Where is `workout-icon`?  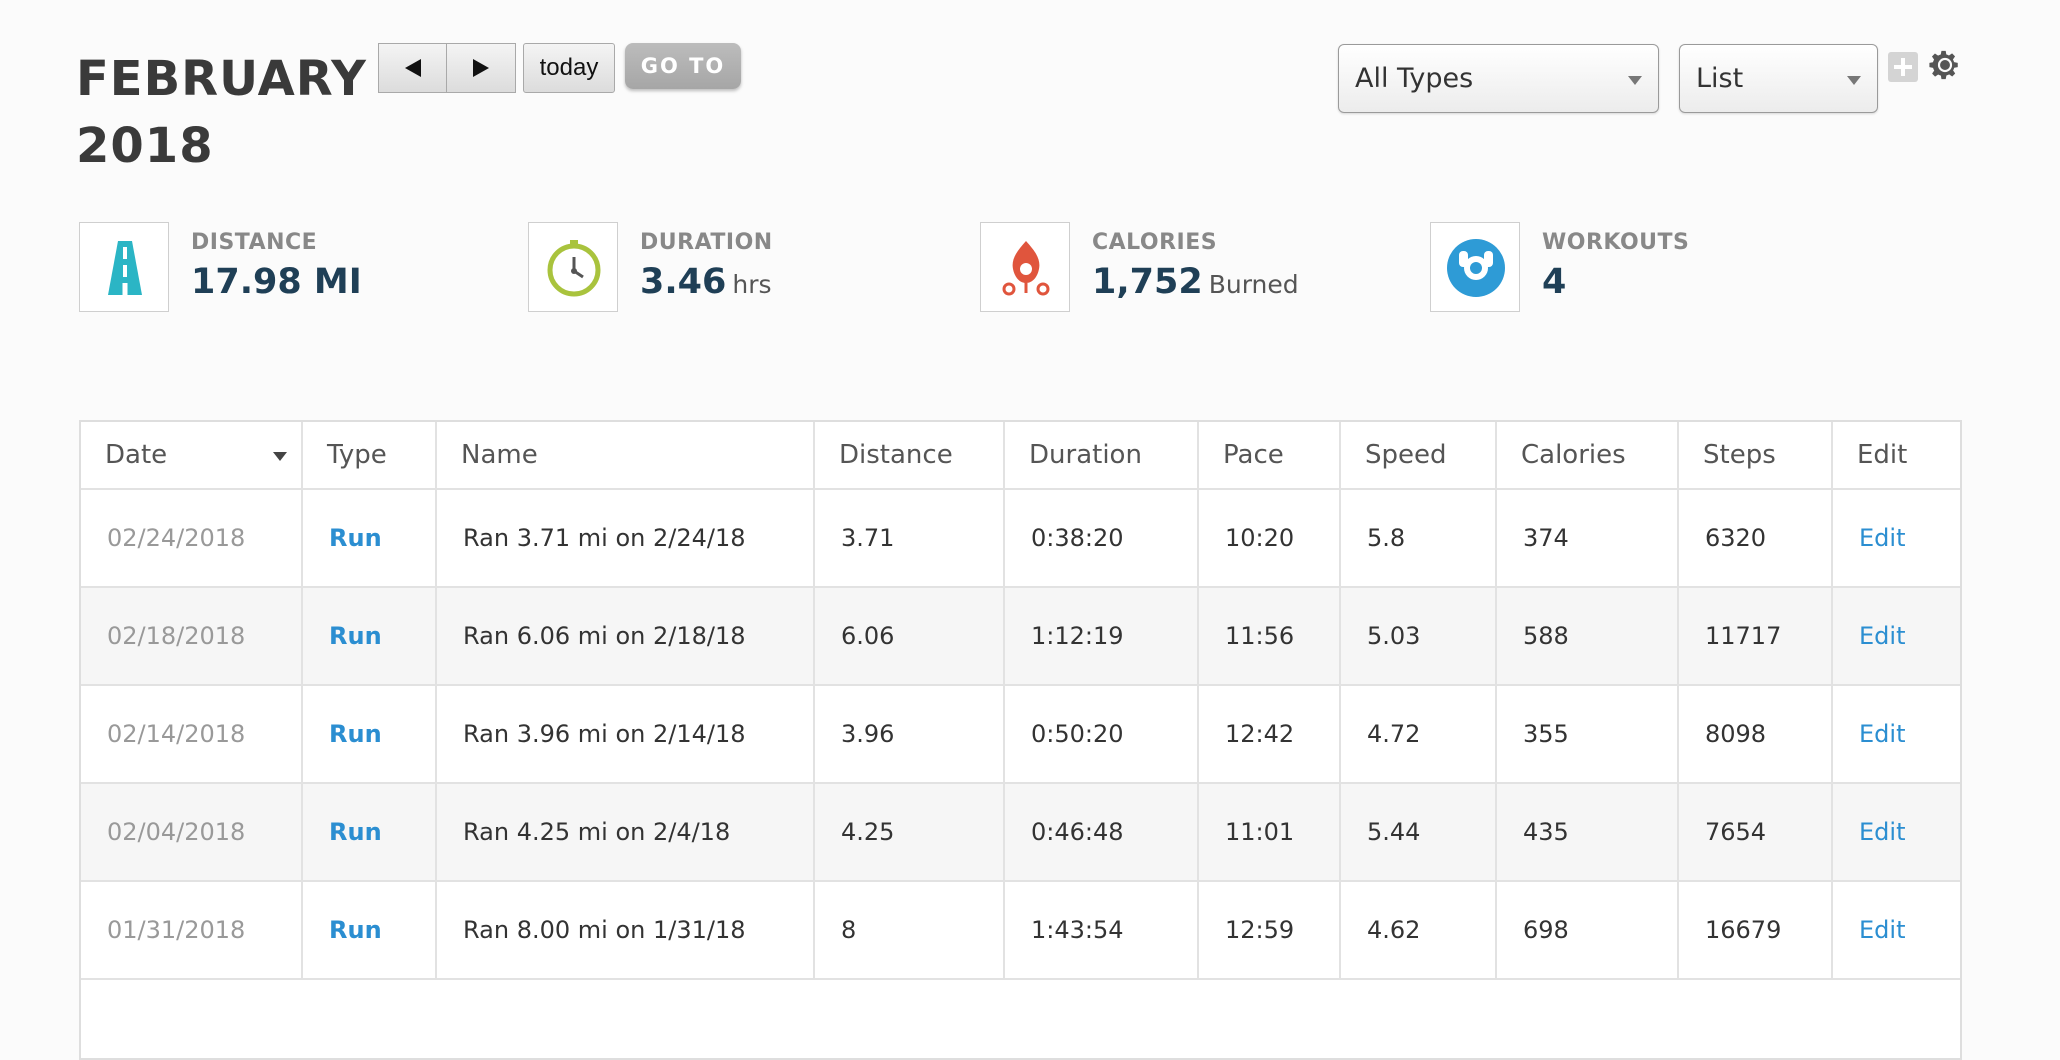 workout-icon is located at coordinates (1476, 268).